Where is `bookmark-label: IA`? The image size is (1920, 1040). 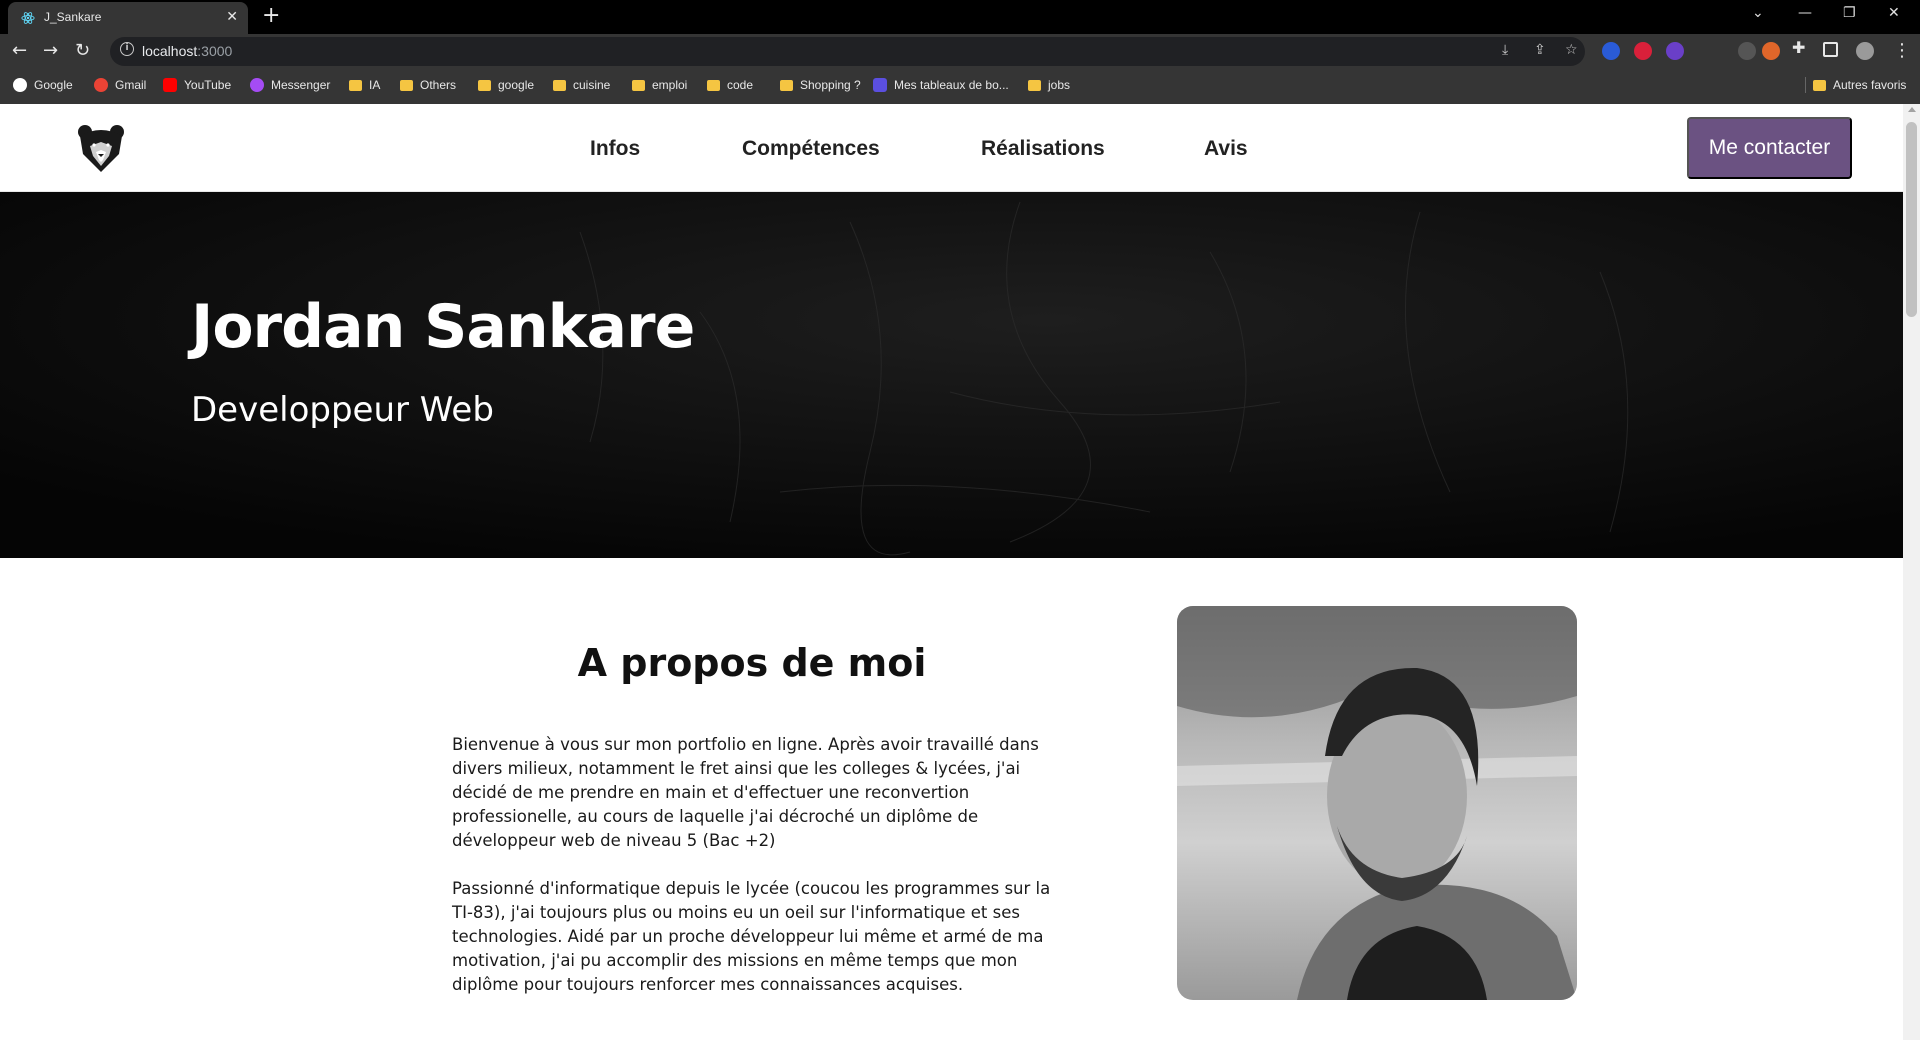
bookmark-label: IA is located at coordinates (375, 85).